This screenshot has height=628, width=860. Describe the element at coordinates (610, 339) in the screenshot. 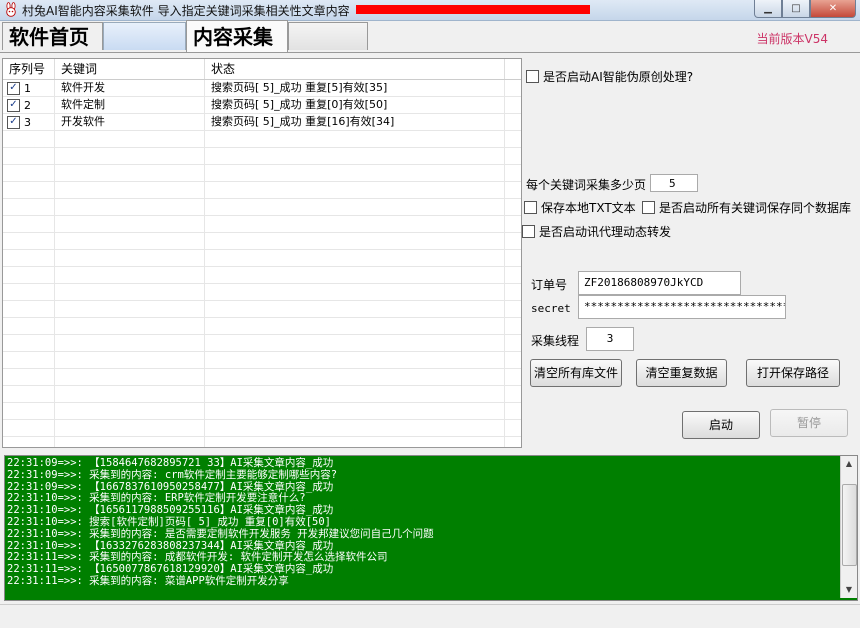

I see `threads-input: 3` at that location.